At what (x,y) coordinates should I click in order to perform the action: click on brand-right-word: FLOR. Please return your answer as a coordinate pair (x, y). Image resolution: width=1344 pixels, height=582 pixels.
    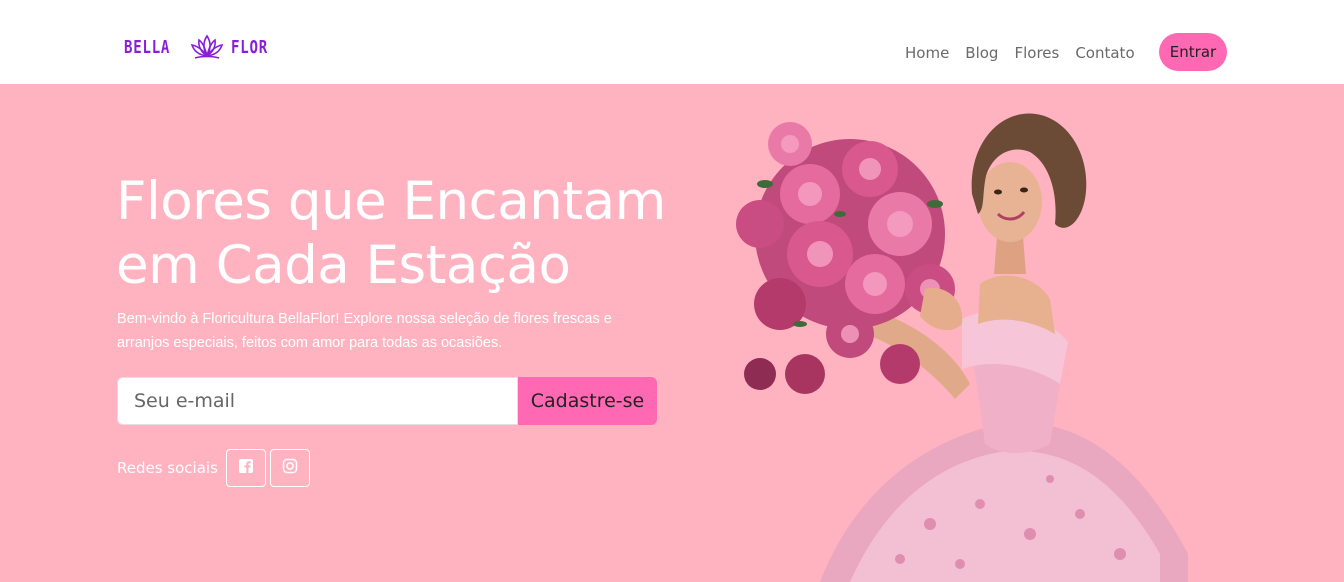
    Looking at the image, I should click on (250, 47).